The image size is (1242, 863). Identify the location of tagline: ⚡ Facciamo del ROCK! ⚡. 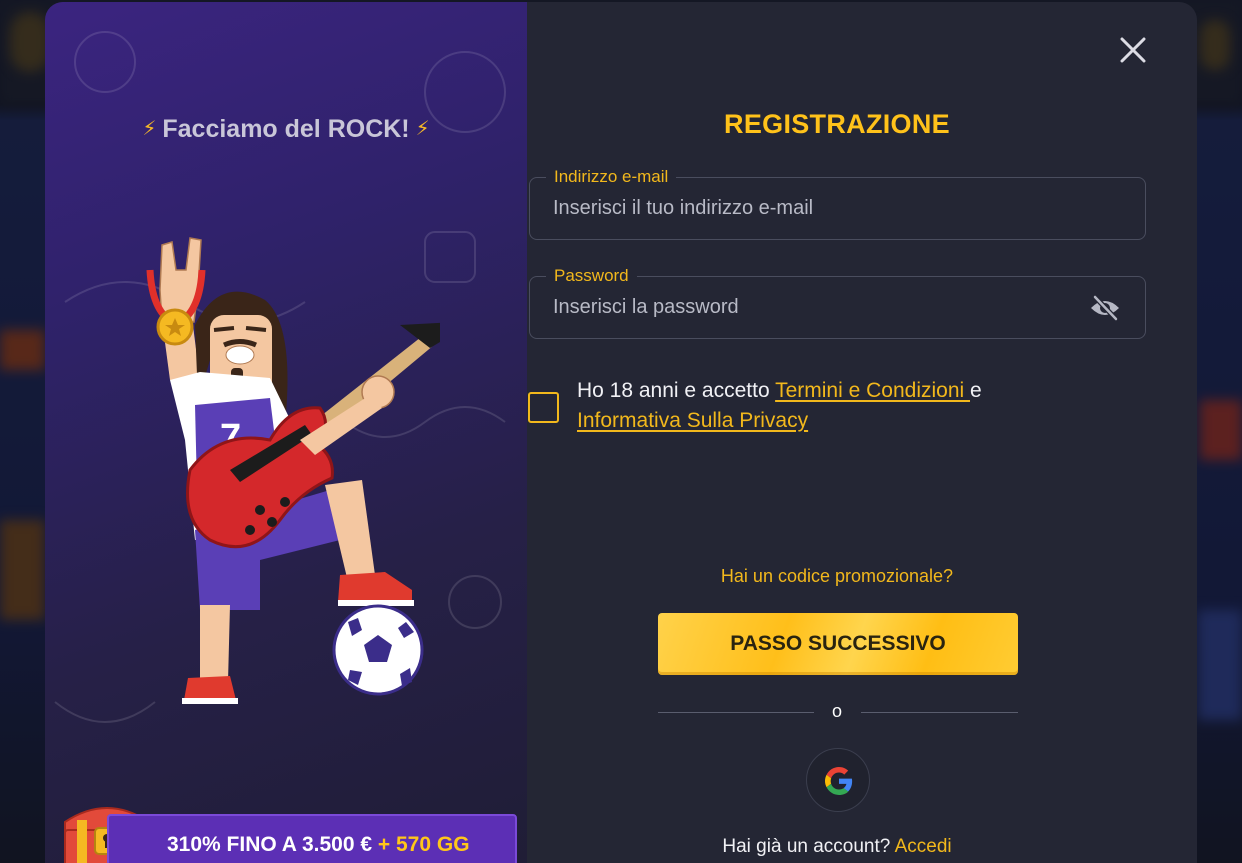
(286, 129).